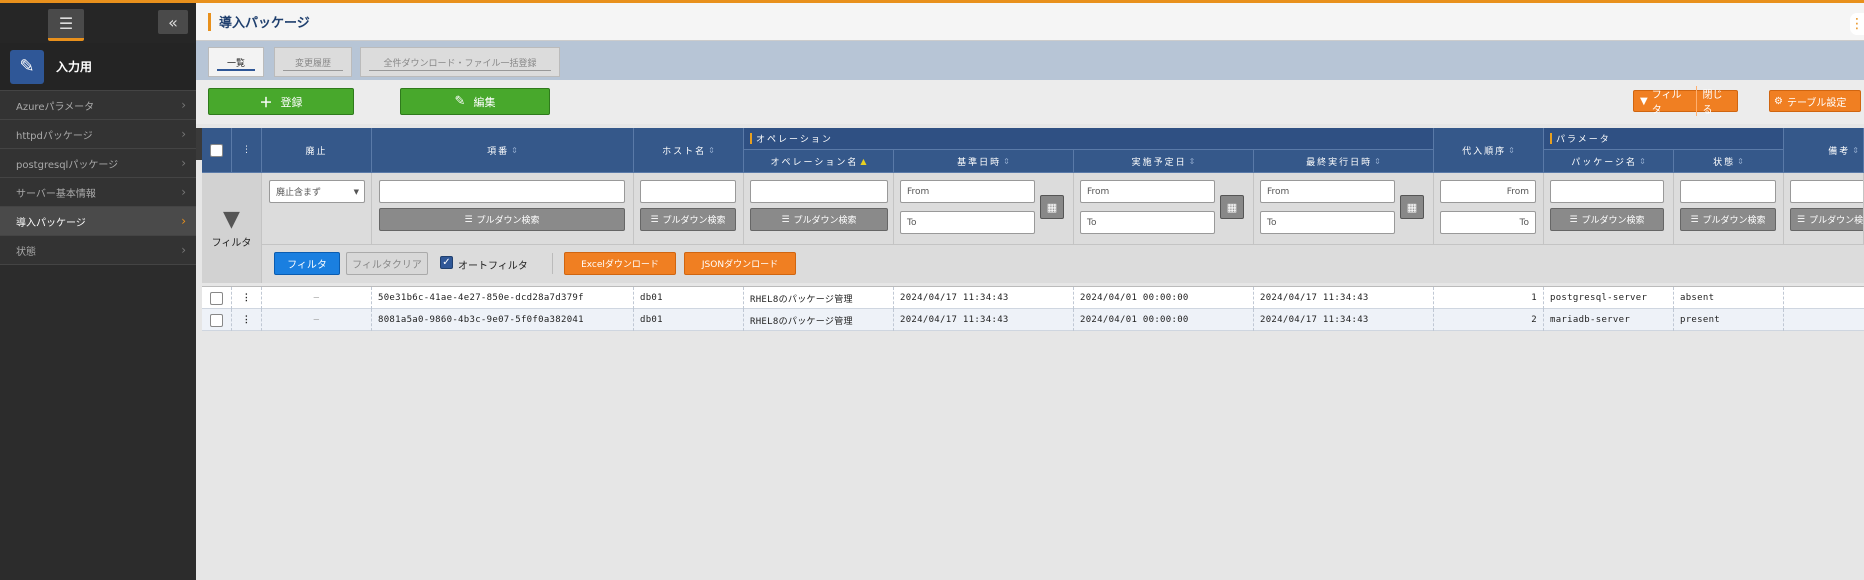 The height and width of the screenshot is (580, 1864). I want to click on filter-toggle-label: フィルタ, so click(1666, 103).